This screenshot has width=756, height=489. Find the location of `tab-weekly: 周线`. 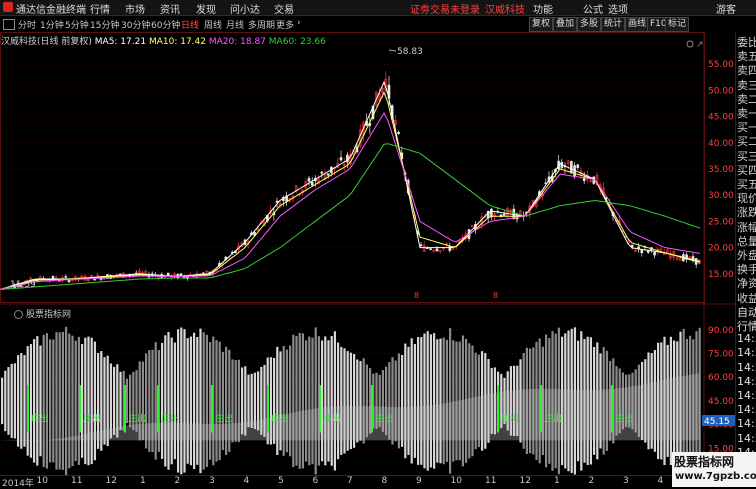

tab-weekly: 周线 is located at coordinates (213, 24).